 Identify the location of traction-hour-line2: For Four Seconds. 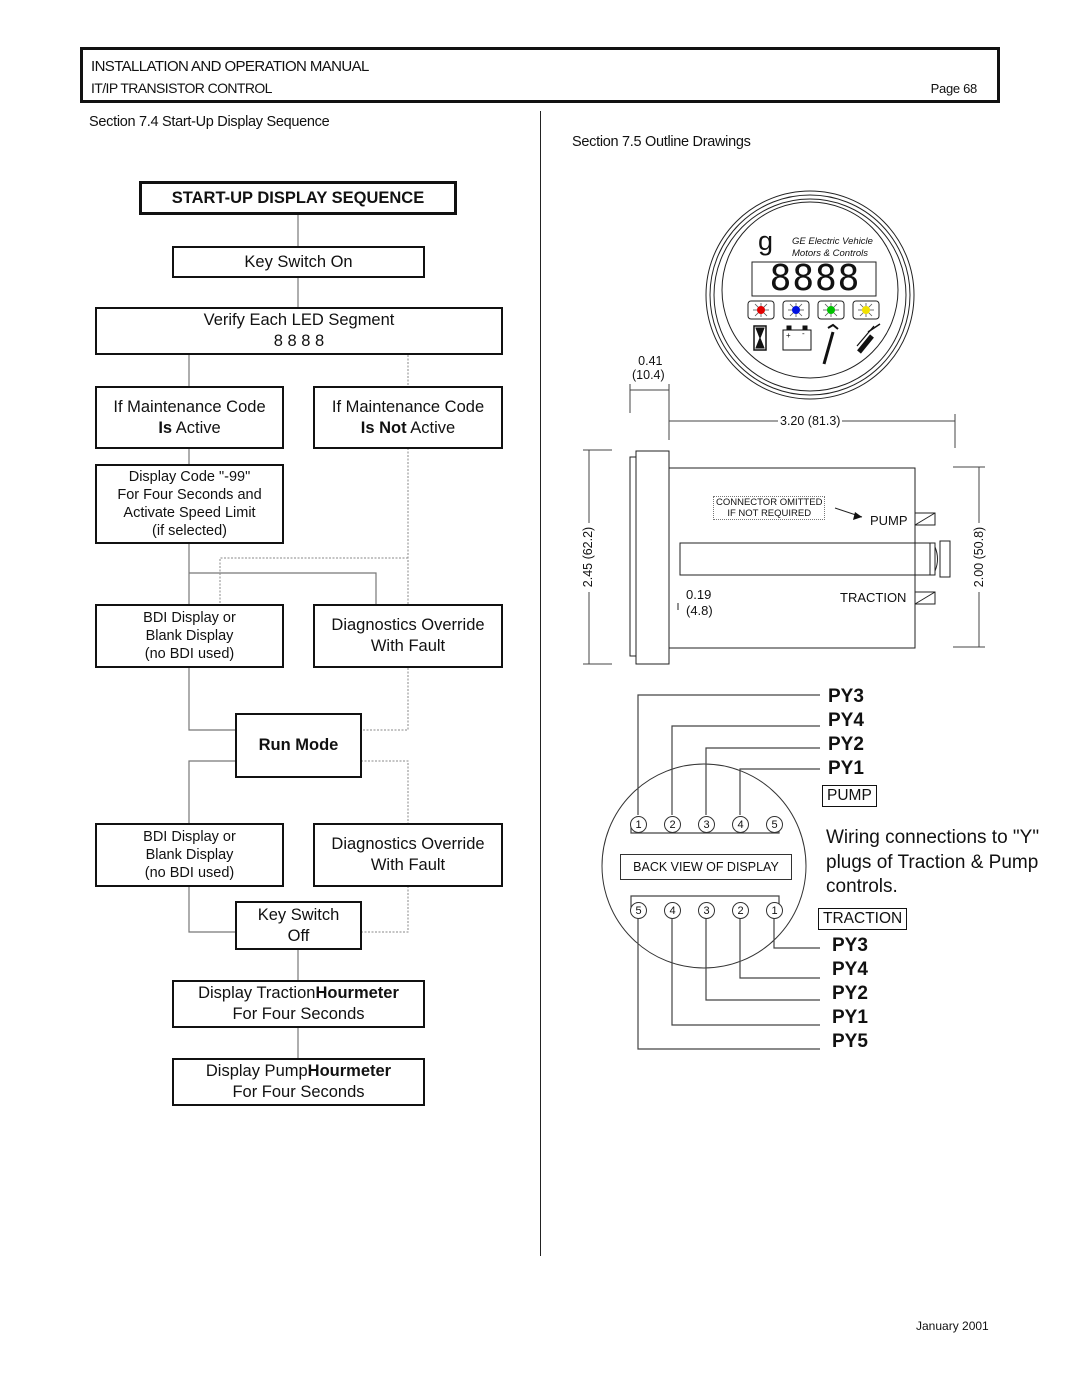
(298, 1014).